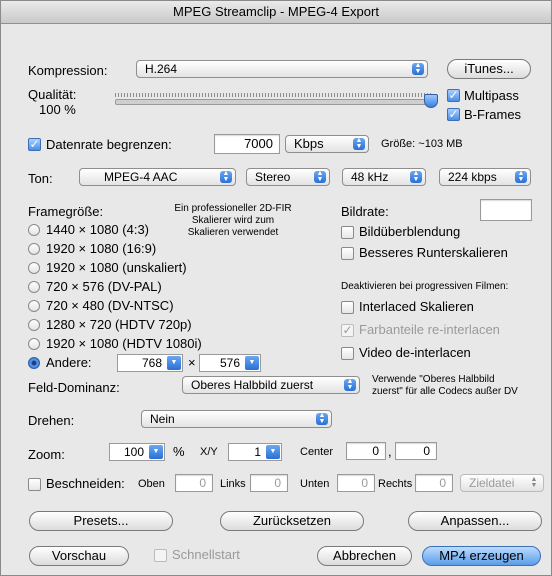 The image size is (552, 576). What do you see at coordinates (104, 286) in the screenshot?
I see `framesize-option-label: 720 × 576 (DV-PAL)` at bounding box center [104, 286].